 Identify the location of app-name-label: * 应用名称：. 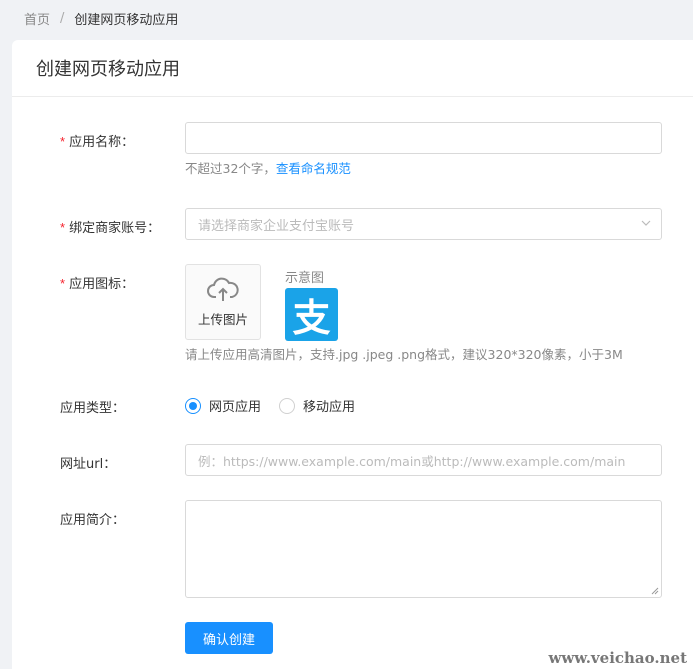
(97, 140).